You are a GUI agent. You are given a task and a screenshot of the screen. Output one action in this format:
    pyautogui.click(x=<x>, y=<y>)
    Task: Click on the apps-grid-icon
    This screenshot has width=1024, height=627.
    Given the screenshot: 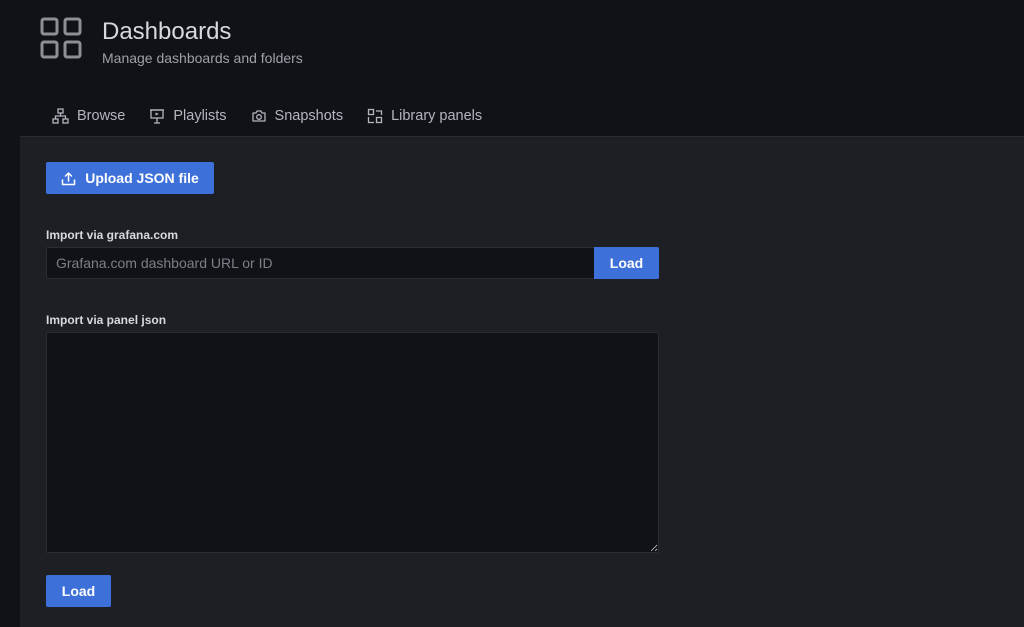 What is the action you would take?
    pyautogui.click(x=61, y=38)
    